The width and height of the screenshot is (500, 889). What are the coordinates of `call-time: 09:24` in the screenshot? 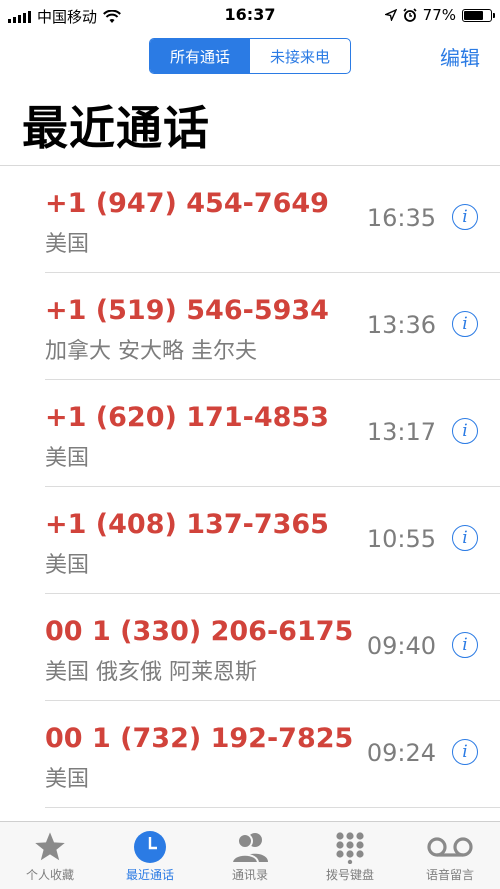 It's located at (401, 753).